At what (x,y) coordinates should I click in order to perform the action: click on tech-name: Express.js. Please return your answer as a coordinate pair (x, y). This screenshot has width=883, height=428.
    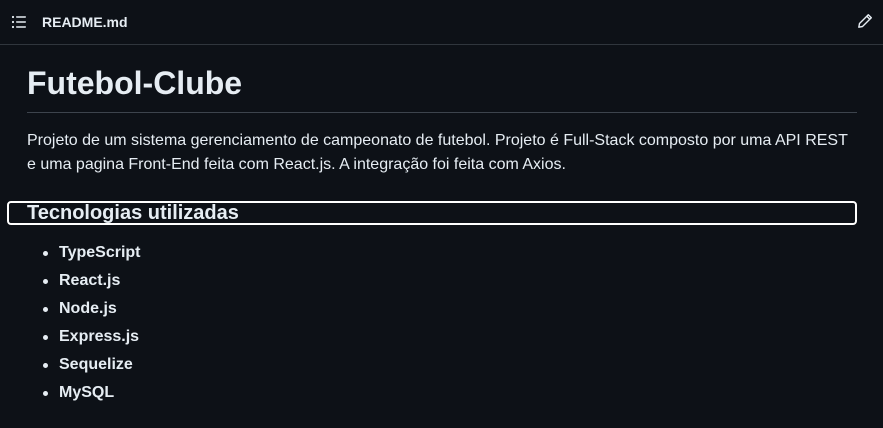
    Looking at the image, I should click on (99, 336).